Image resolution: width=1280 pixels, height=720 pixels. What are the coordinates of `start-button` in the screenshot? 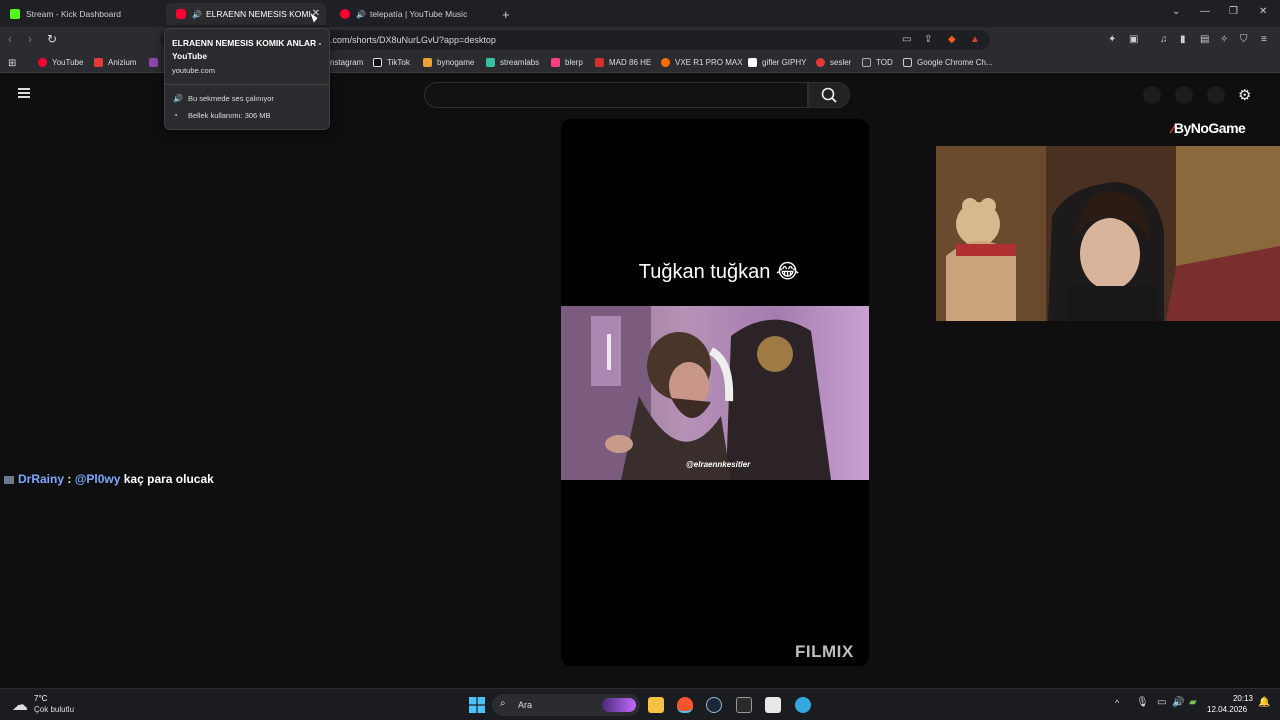 It's located at (477, 706).